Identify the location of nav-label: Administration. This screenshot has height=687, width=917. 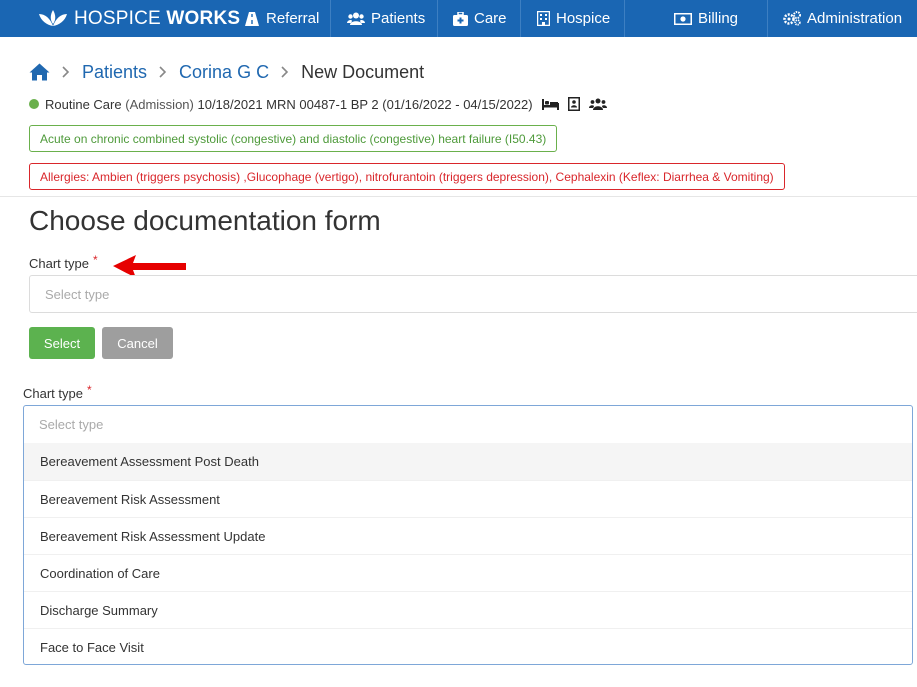
(855, 18).